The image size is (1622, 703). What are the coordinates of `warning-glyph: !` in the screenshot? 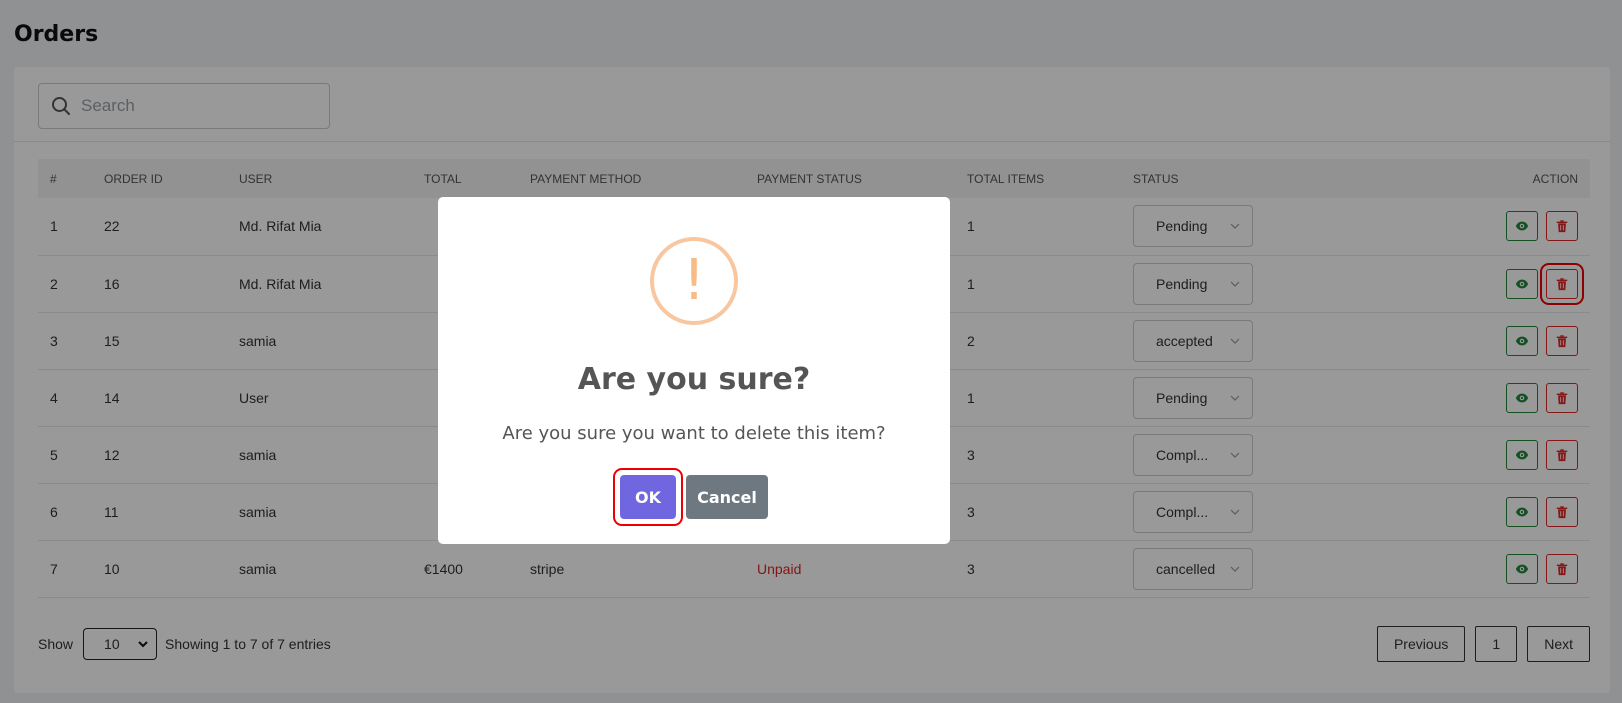 It's located at (694, 280).